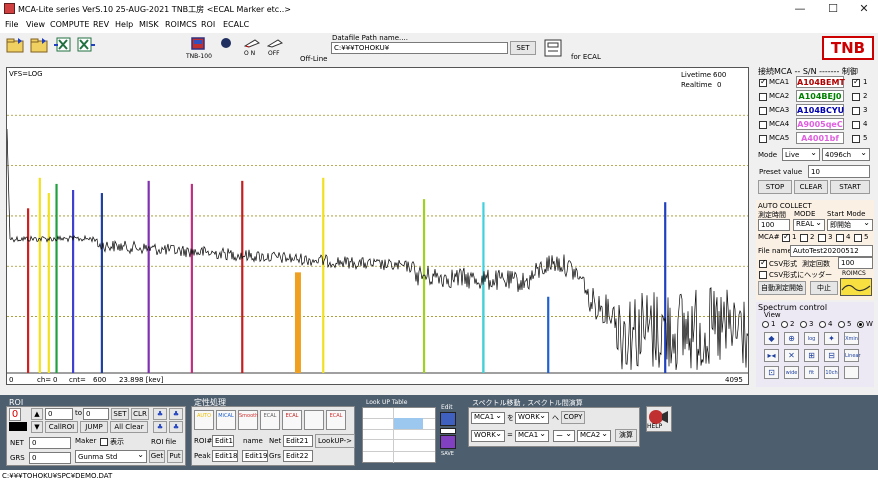 This screenshot has width=878, height=482. Describe the element at coordinates (236, 24) in the screenshot. I see `menu-ecalc: ECALC` at that location.